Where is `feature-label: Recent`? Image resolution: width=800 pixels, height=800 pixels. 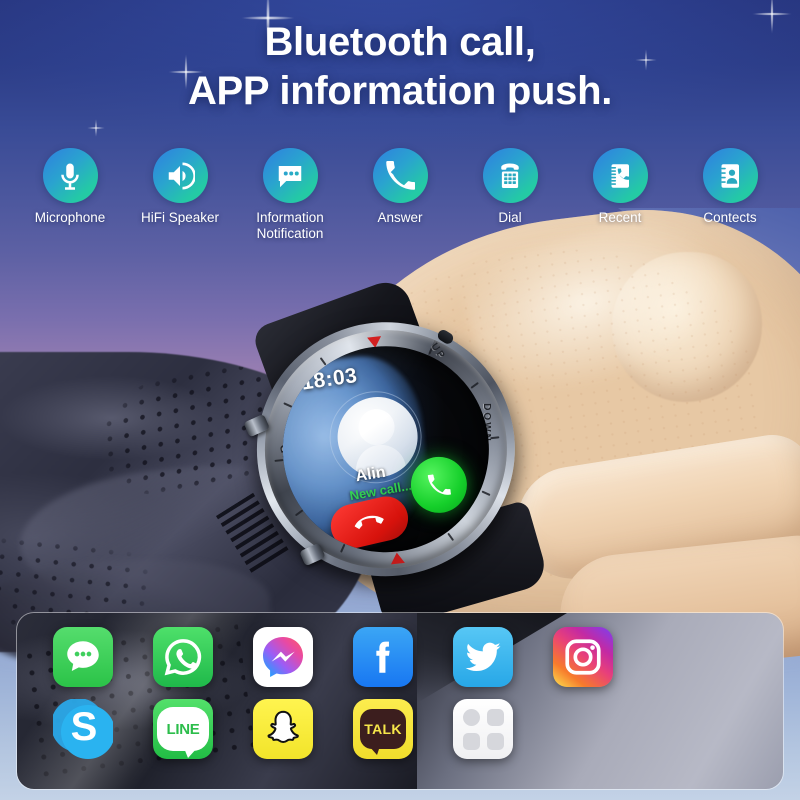
feature-label: Recent is located at coordinates (620, 217).